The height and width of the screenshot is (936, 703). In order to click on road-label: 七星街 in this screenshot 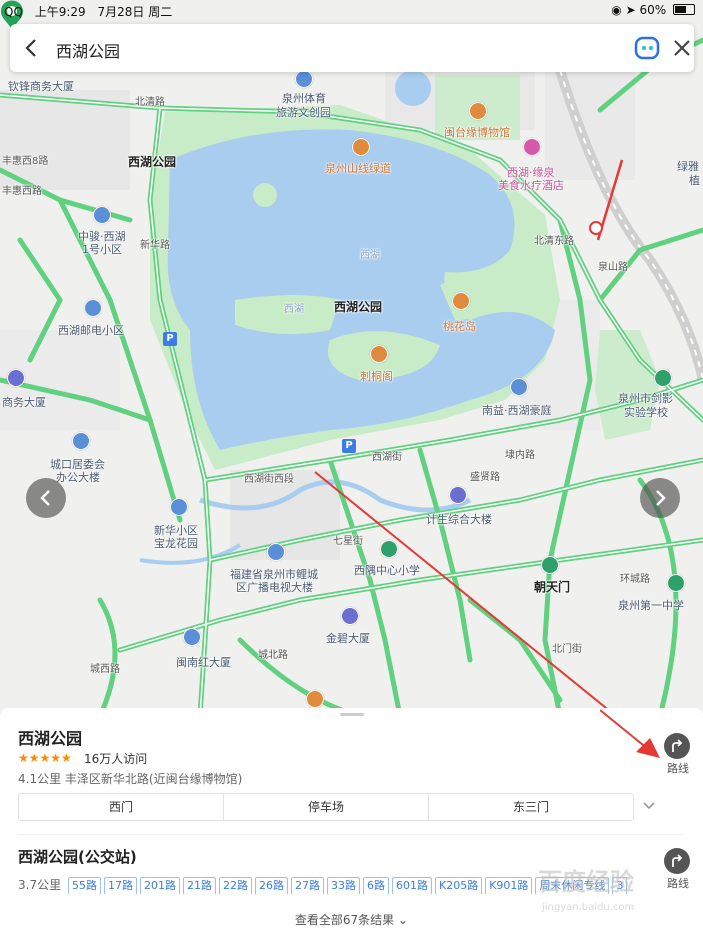, I will do `click(348, 541)`.